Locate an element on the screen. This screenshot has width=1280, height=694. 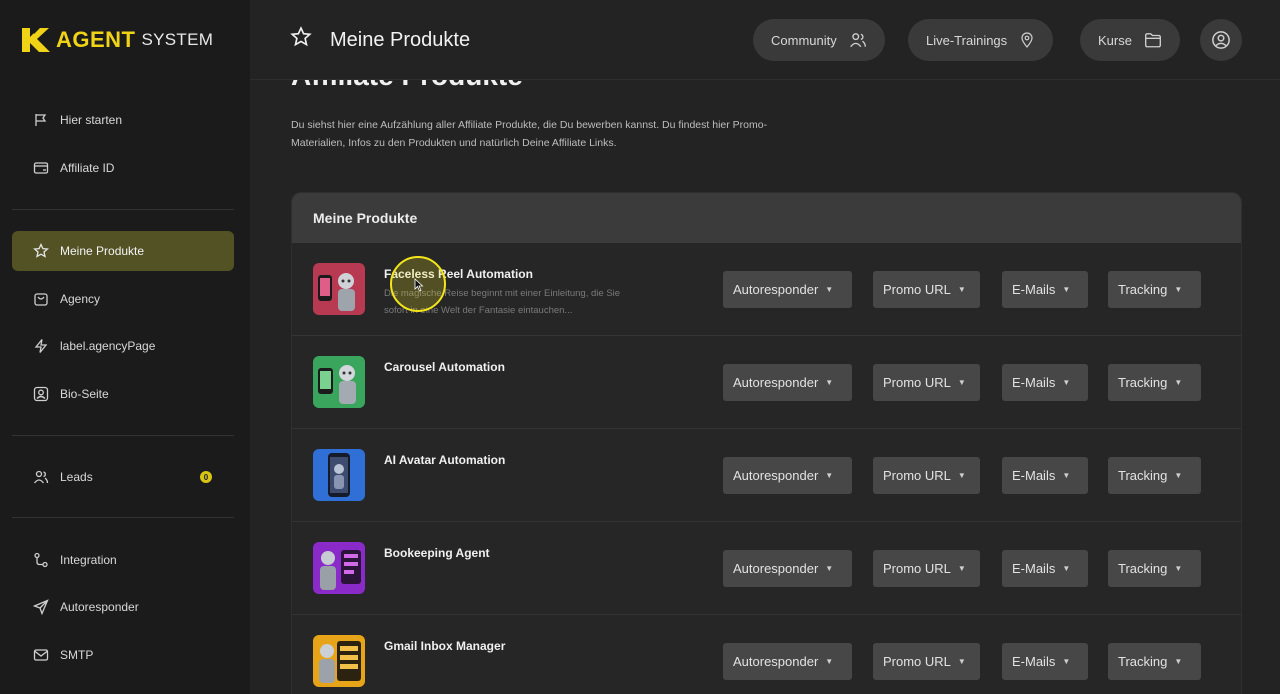
live-trainings-button: Live-Trainings is located at coordinates (981, 40).